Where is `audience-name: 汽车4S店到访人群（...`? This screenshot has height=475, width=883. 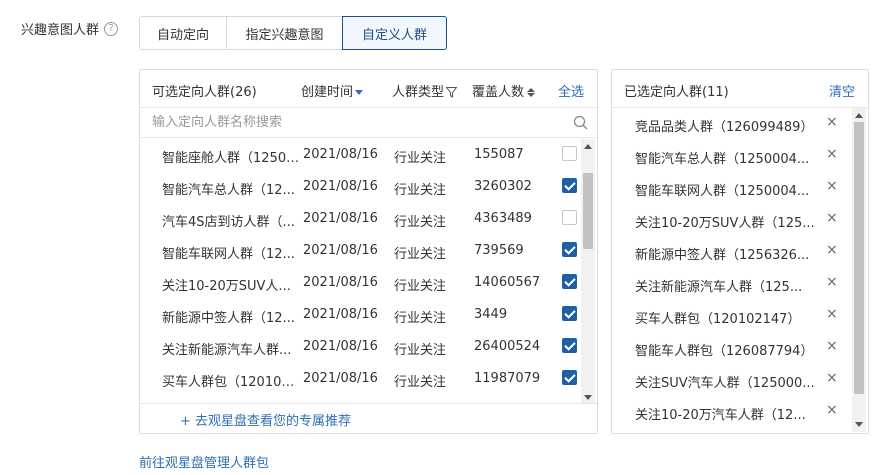 audience-name: 汽车4S店到访人群（... is located at coordinates (228, 222).